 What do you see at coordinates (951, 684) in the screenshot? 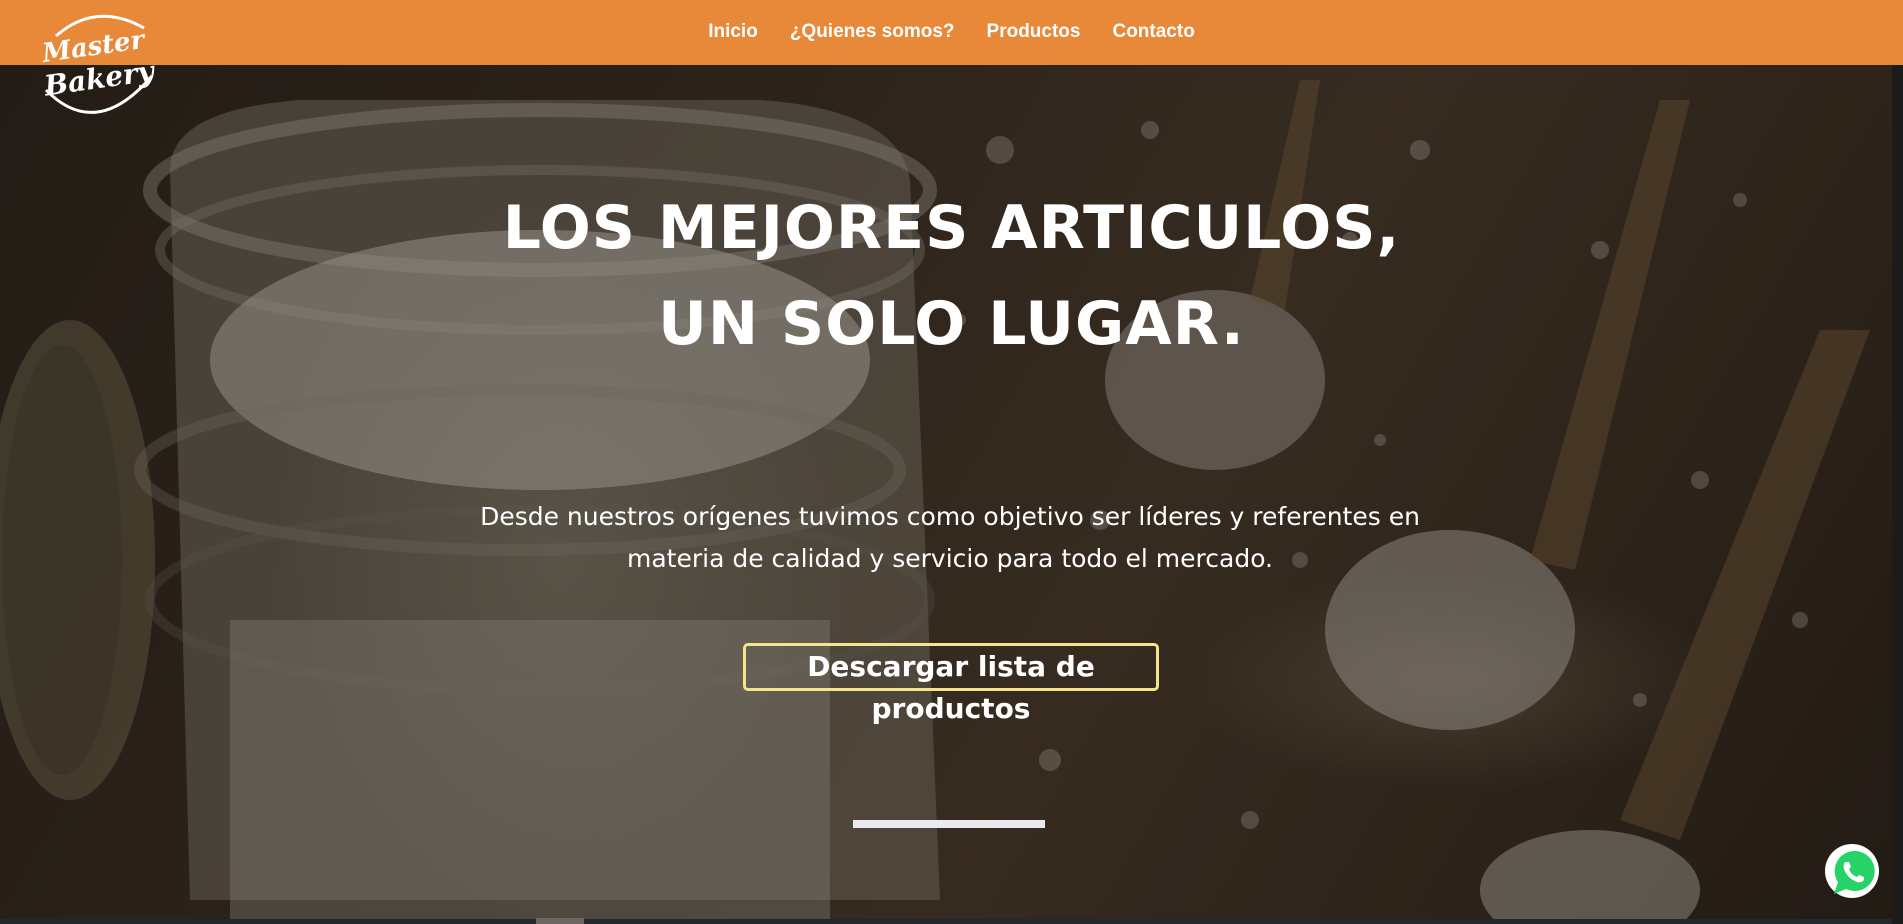
I see `download-products-button: Descargar lista de productos` at bounding box center [951, 684].